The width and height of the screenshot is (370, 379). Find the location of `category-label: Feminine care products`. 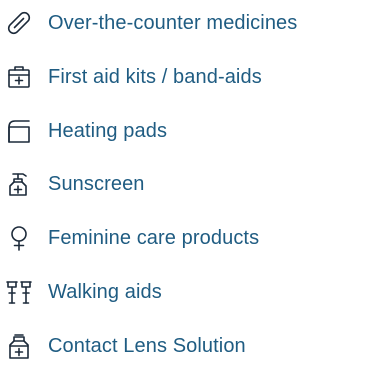

category-label: Feminine care products is located at coordinates (154, 237).